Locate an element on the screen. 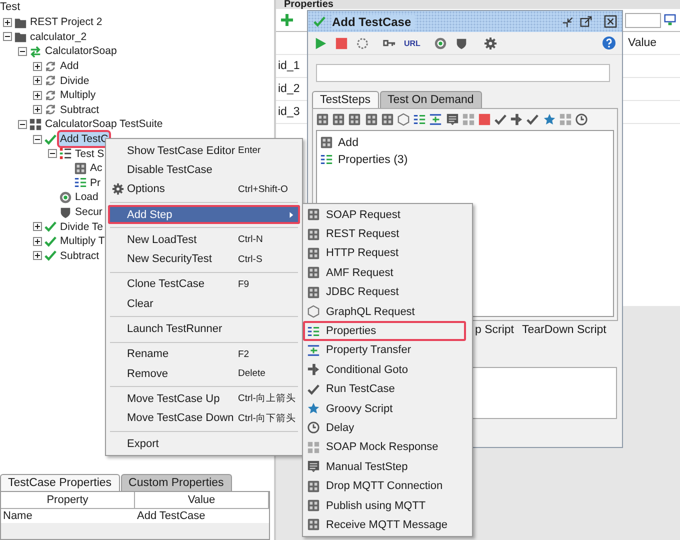  menu-item: Conditional Goto is located at coordinates (384, 370).